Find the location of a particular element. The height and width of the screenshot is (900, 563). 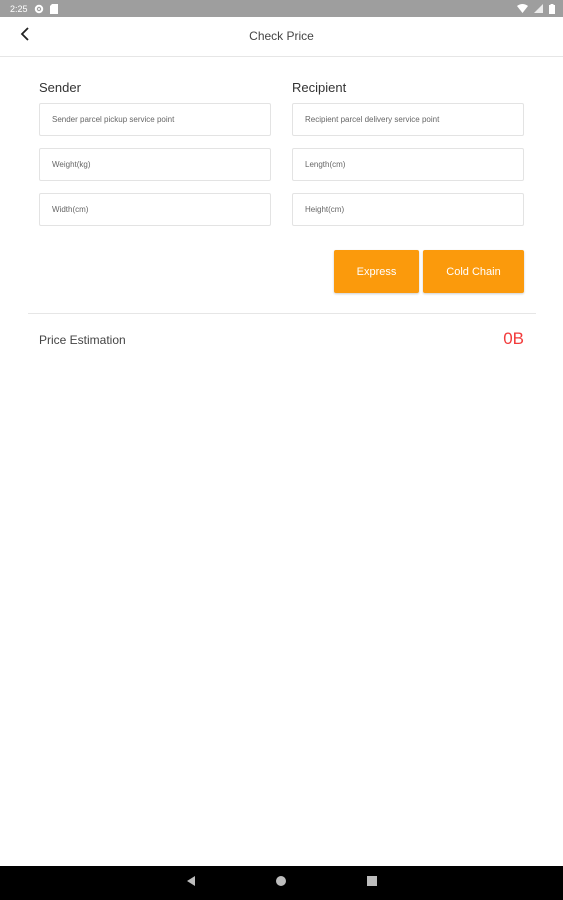

signal-icon is located at coordinates (538, 8).